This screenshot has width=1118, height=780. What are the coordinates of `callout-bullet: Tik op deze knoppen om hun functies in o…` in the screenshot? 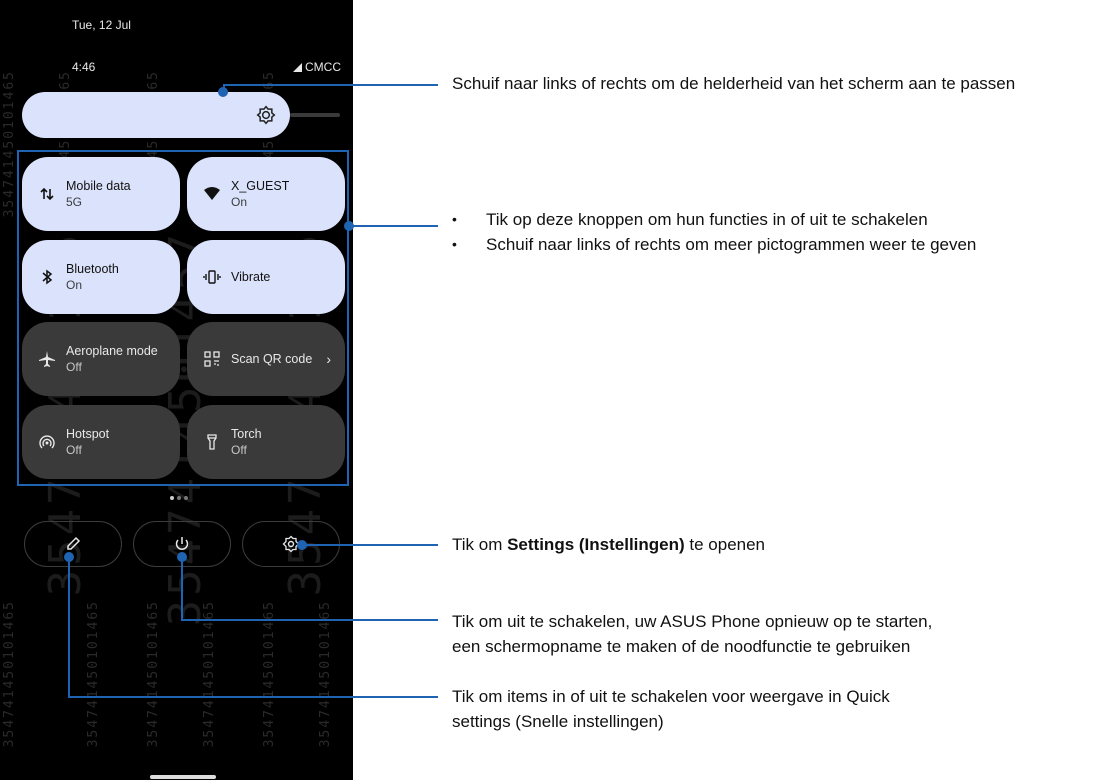 It's located at (714, 219).